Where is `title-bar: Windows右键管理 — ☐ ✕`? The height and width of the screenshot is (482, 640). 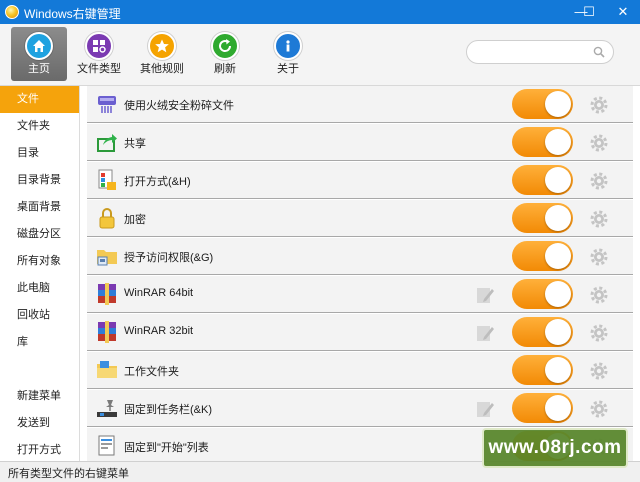 title-bar: Windows右键管理 — ☐ ✕ is located at coordinates (320, 12).